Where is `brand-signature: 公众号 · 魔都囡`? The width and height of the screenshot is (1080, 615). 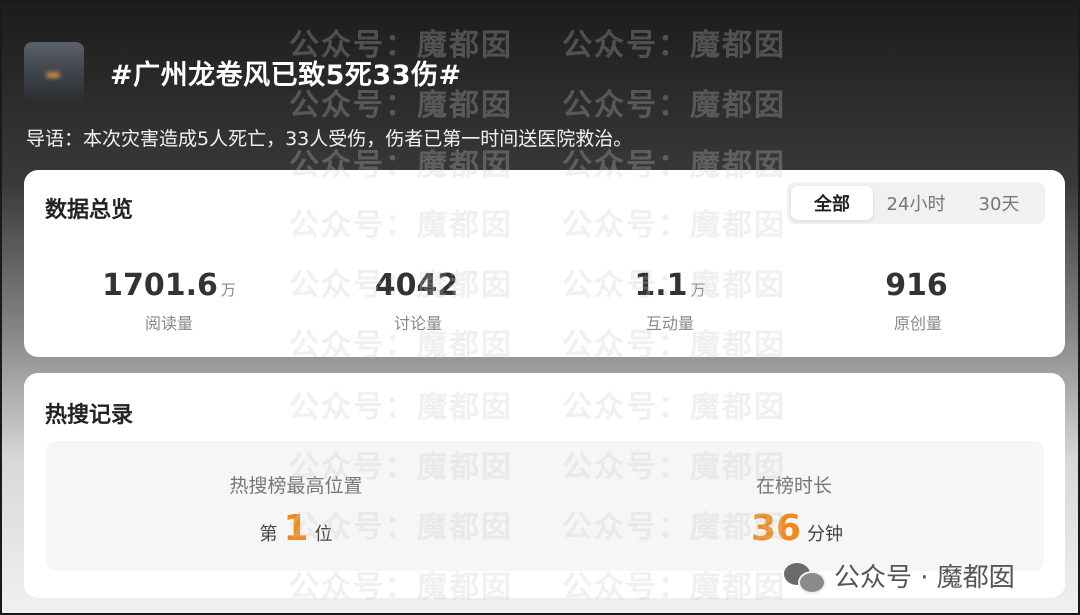 brand-signature: 公众号 · 魔都囡 is located at coordinates (899, 575).